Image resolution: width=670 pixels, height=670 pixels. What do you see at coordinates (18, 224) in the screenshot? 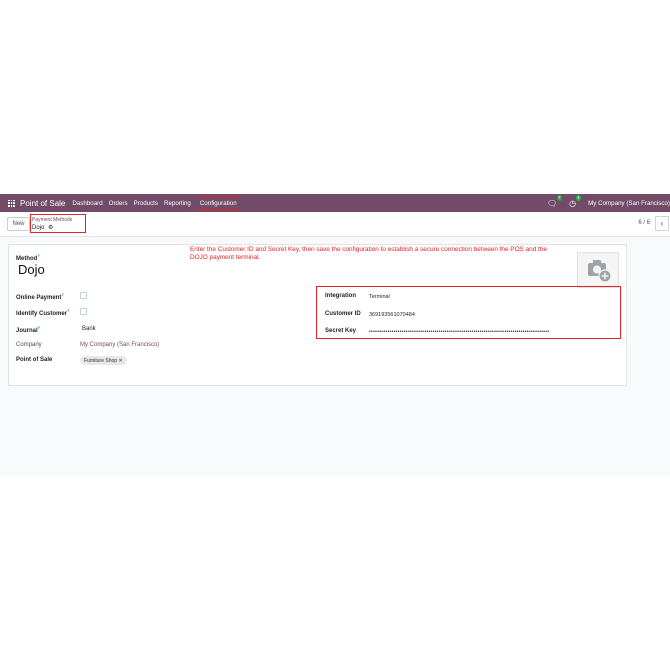
I see `new-button: New` at bounding box center [18, 224].